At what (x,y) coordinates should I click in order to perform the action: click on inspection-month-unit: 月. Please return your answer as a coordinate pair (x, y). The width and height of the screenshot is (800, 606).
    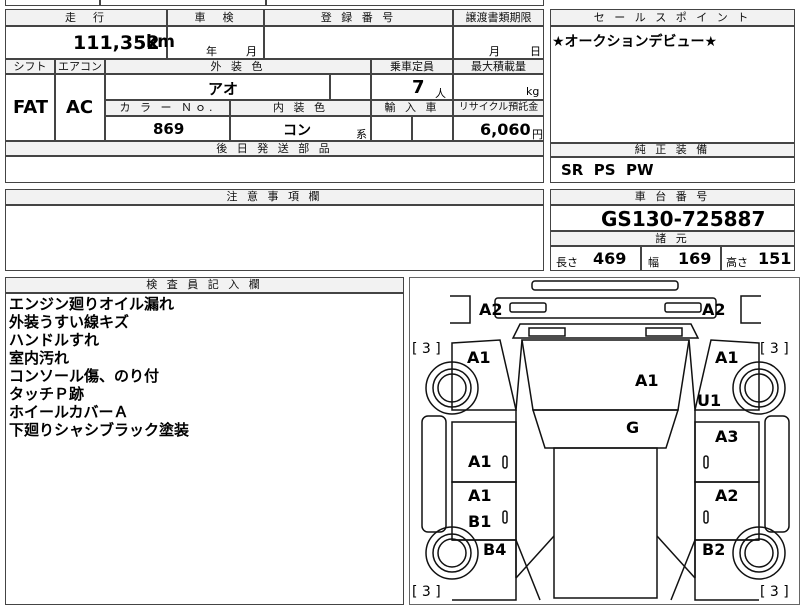
    Looking at the image, I should click on (251, 51).